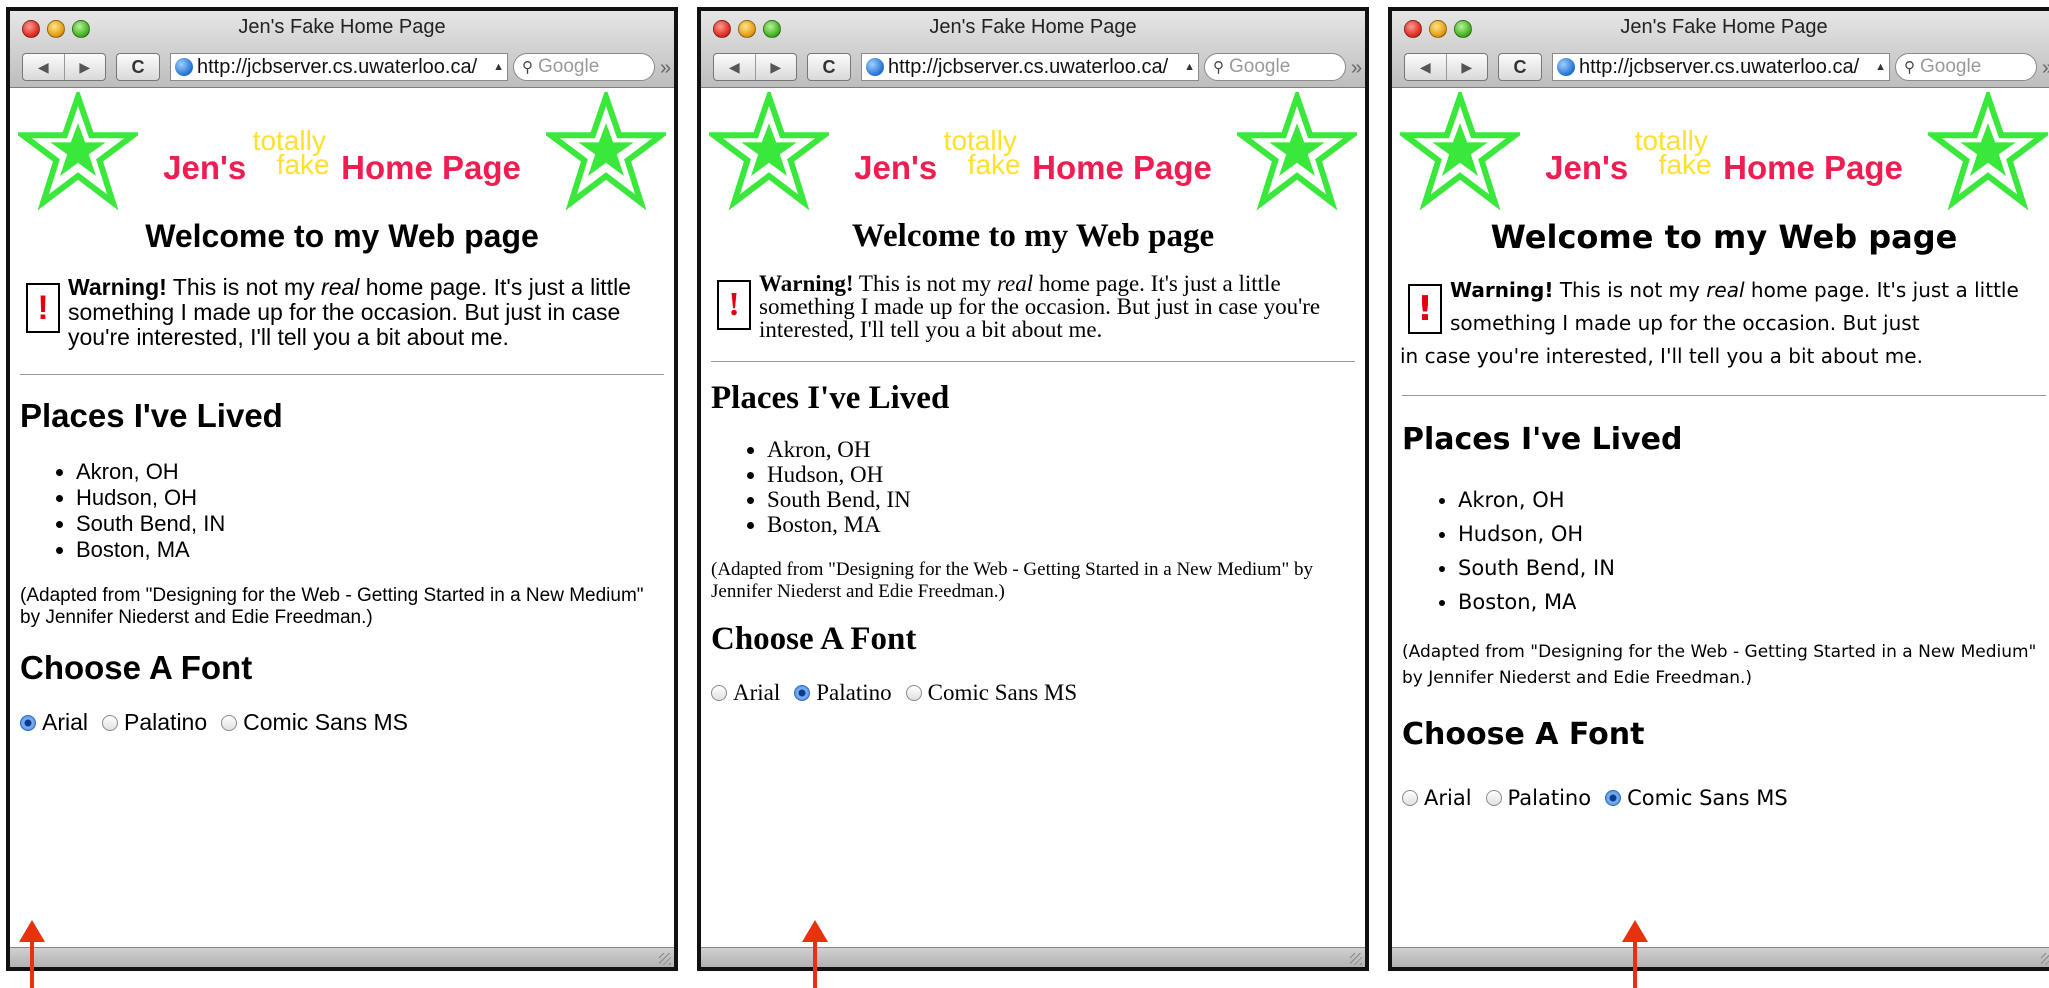  What do you see at coordinates (1033, 236) in the screenshot?
I see `welcome-heading: Welcome to my Web page` at bounding box center [1033, 236].